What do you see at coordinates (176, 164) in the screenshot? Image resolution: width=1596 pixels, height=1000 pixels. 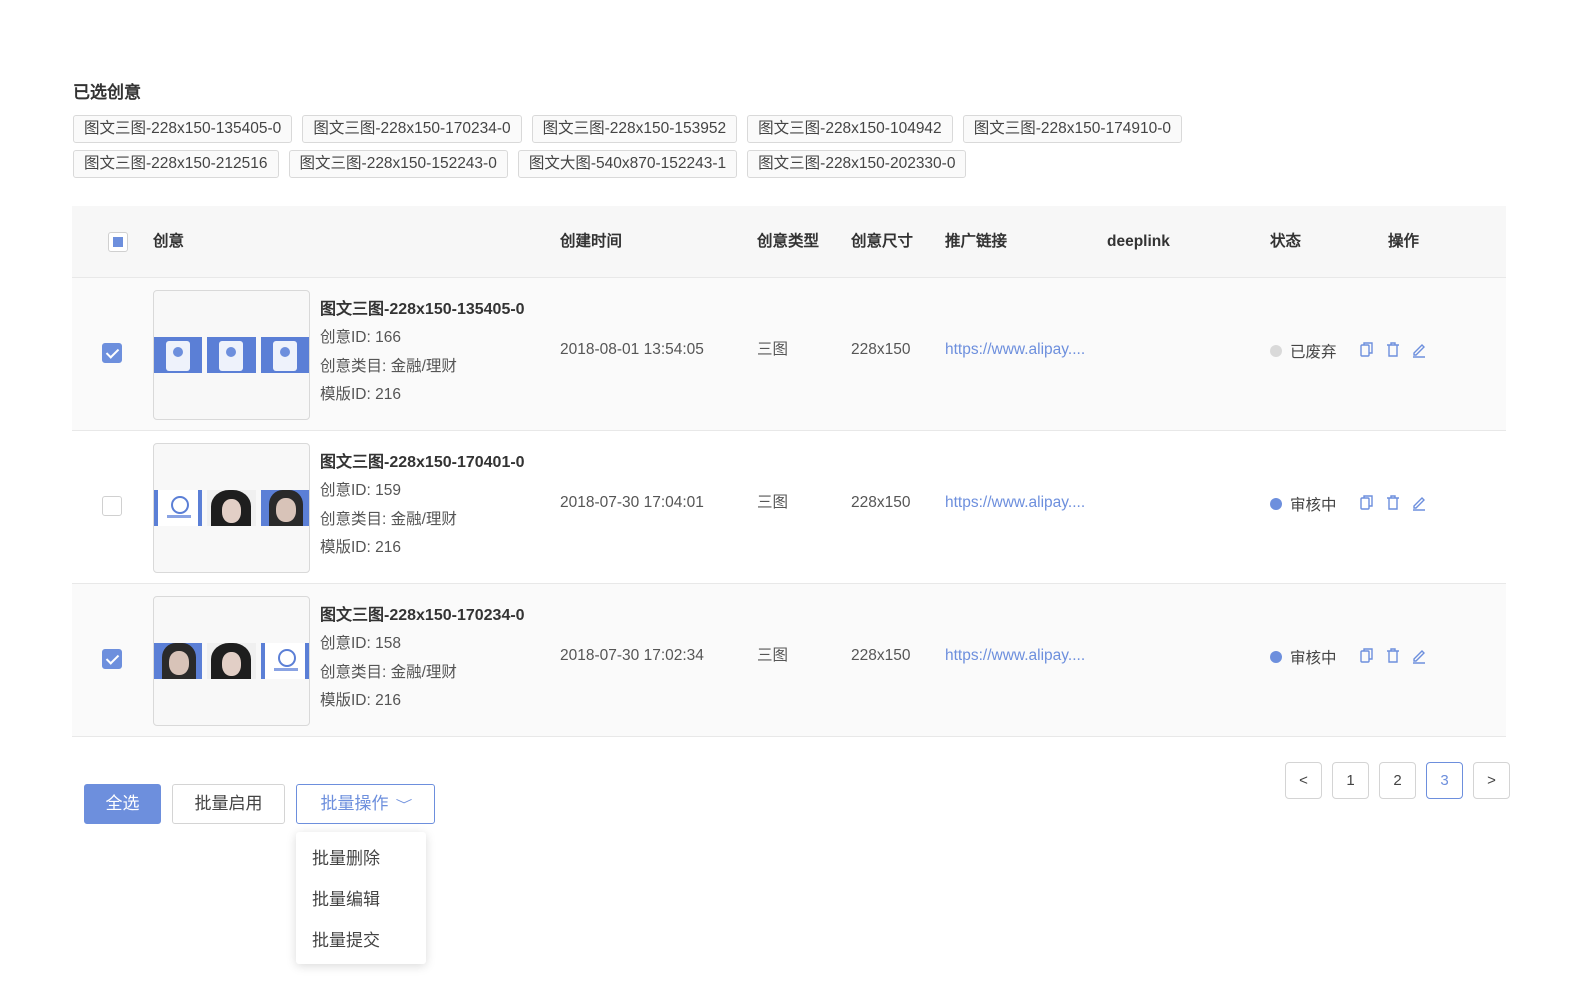 I see `selected-tag: 图文三图-228x150-212516` at bounding box center [176, 164].